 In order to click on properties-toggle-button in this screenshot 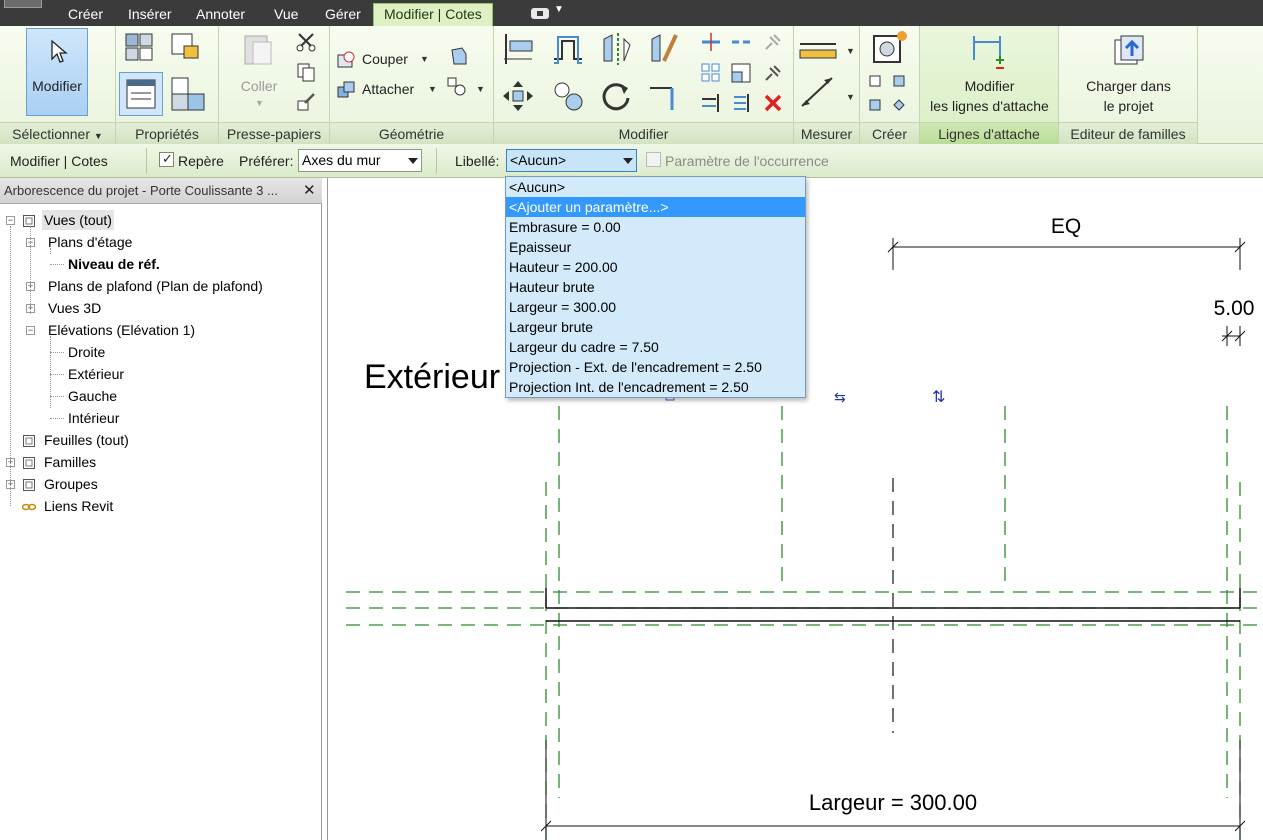, I will do `click(141, 94)`.